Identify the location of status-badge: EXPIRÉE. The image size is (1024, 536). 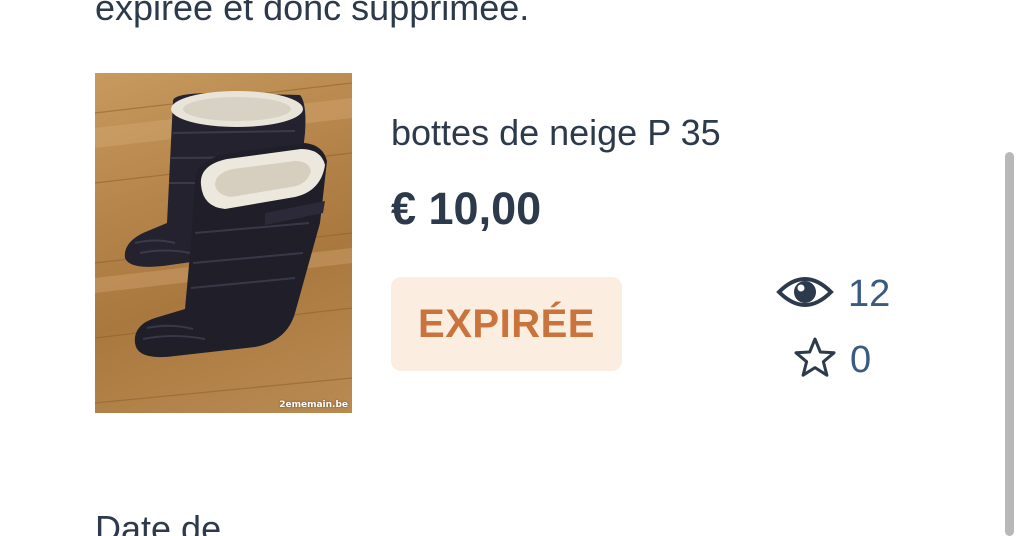
(506, 324).